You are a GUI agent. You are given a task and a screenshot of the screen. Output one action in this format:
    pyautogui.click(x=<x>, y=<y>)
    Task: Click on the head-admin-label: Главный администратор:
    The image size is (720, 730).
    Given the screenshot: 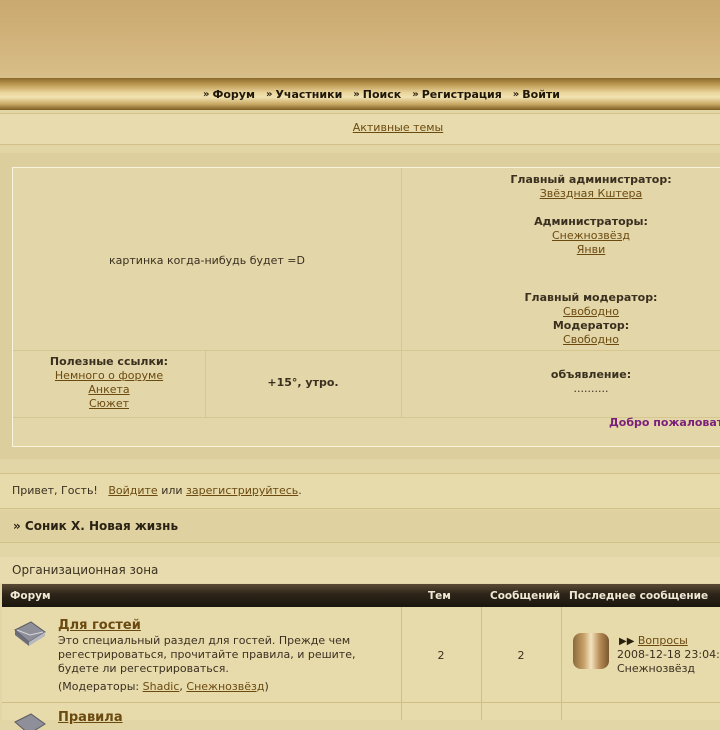 What is the action you would take?
    pyautogui.click(x=591, y=179)
    